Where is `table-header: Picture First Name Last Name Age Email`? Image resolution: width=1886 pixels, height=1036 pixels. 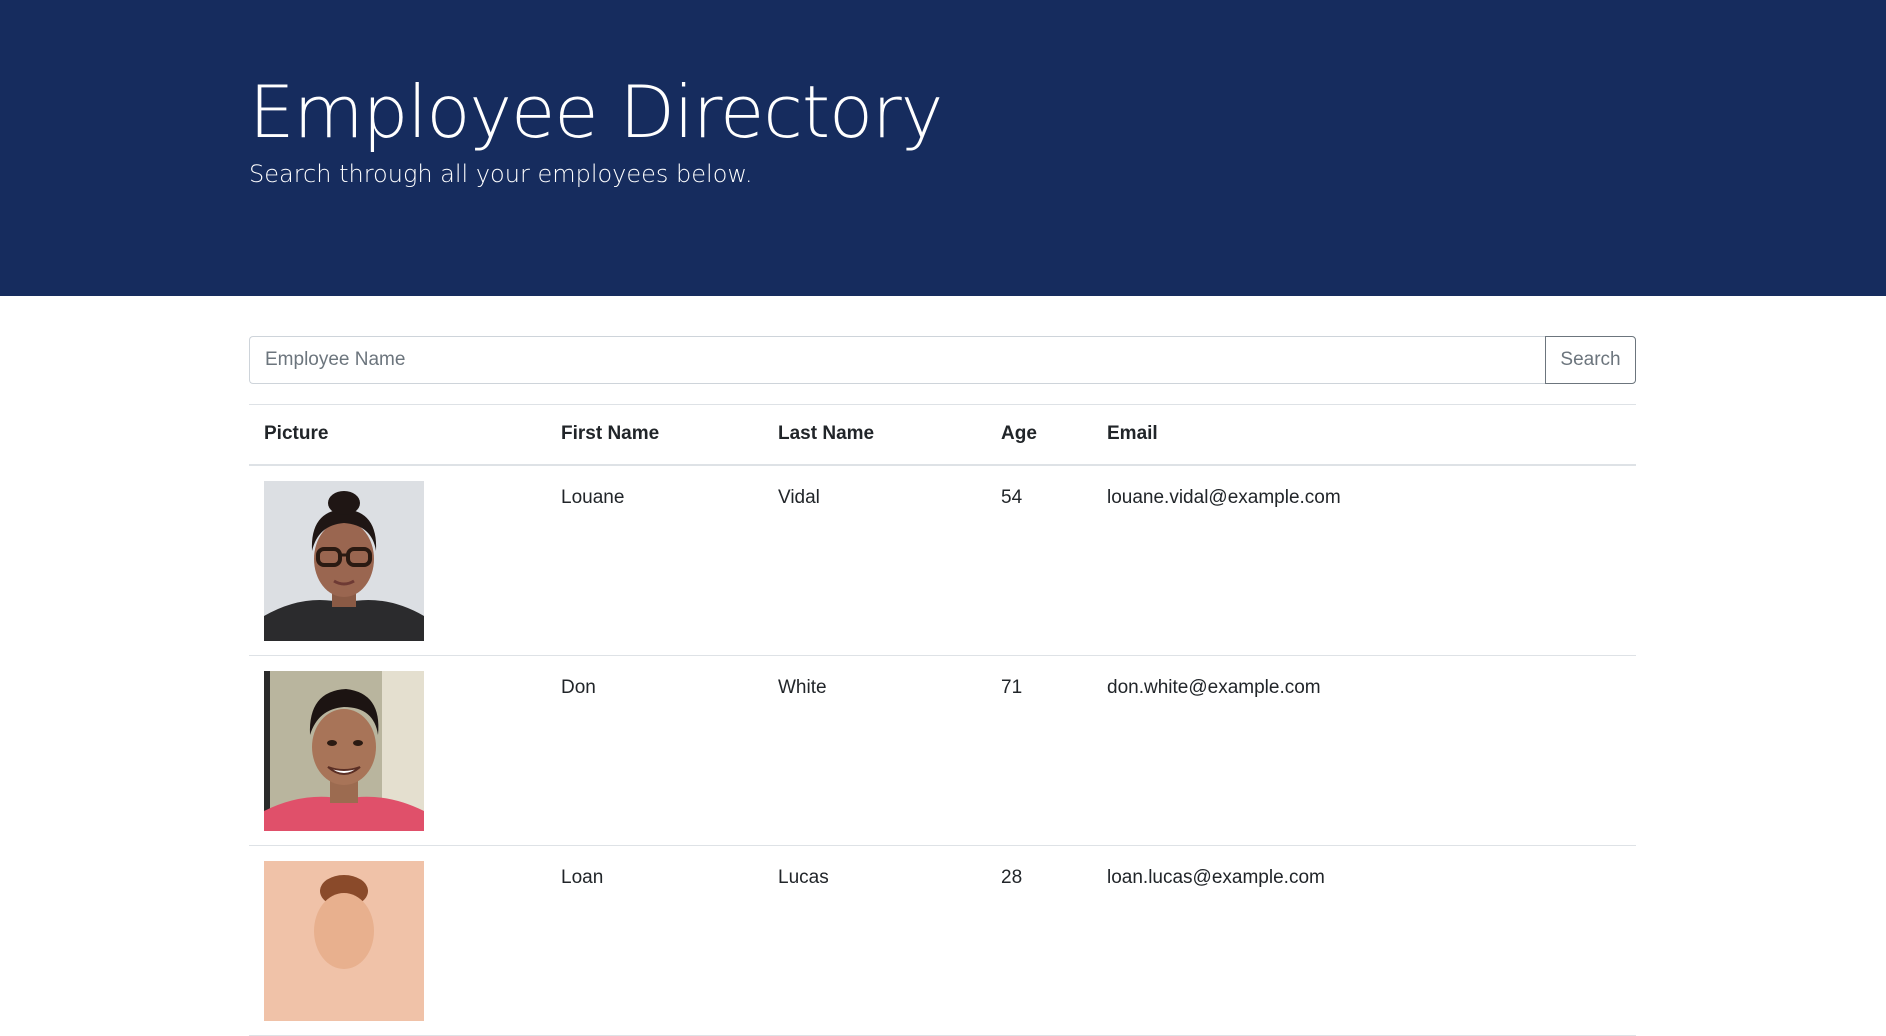 table-header: Picture First Name Last Name Age Email is located at coordinates (942, 435).